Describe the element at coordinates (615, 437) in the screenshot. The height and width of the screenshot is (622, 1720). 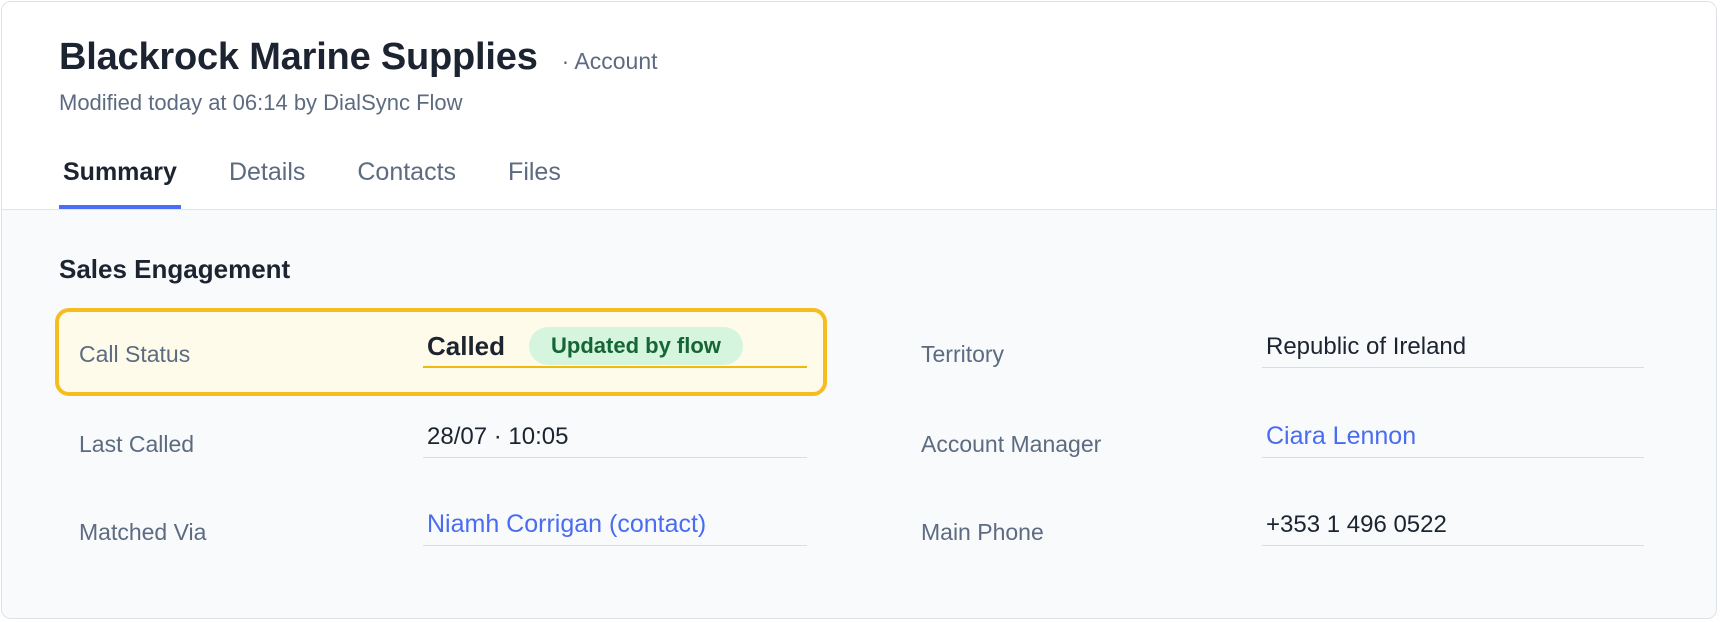
I see `last-called-value-field: 28/07 · 10:05` at that location.